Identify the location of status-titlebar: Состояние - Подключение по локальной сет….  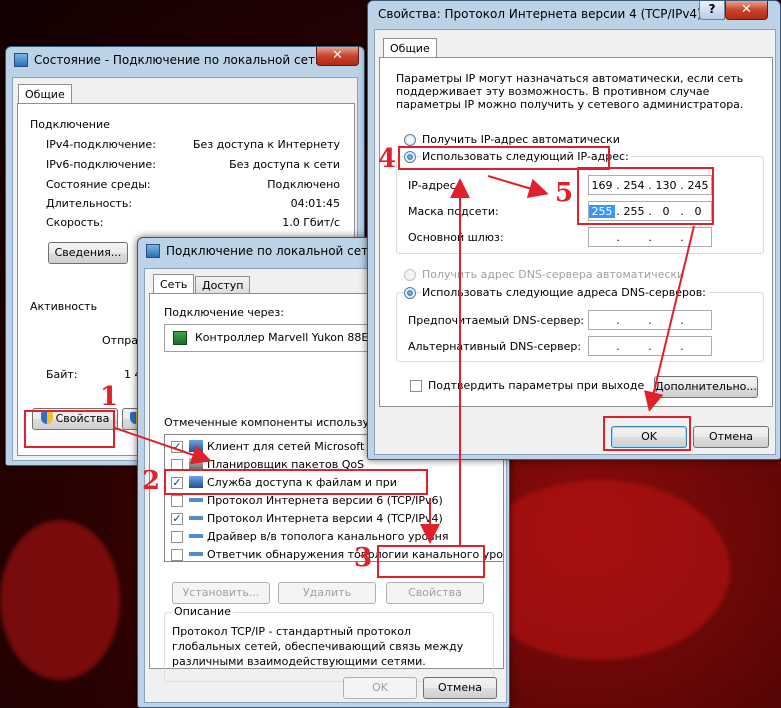
(185, 60).